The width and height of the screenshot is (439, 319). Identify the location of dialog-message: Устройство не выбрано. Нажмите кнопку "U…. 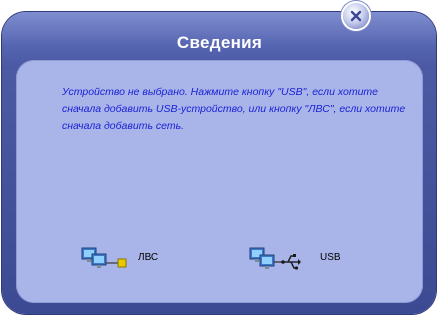
(234, 109).